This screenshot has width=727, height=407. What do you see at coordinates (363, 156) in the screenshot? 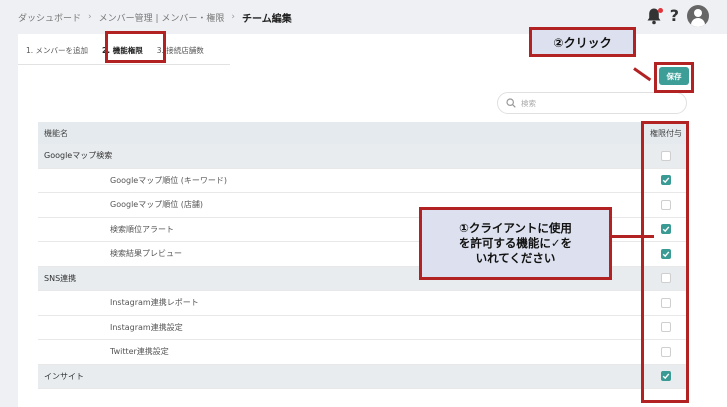
I see `table-group-row: Googleマップ検索` at bounding box center [363, 156].